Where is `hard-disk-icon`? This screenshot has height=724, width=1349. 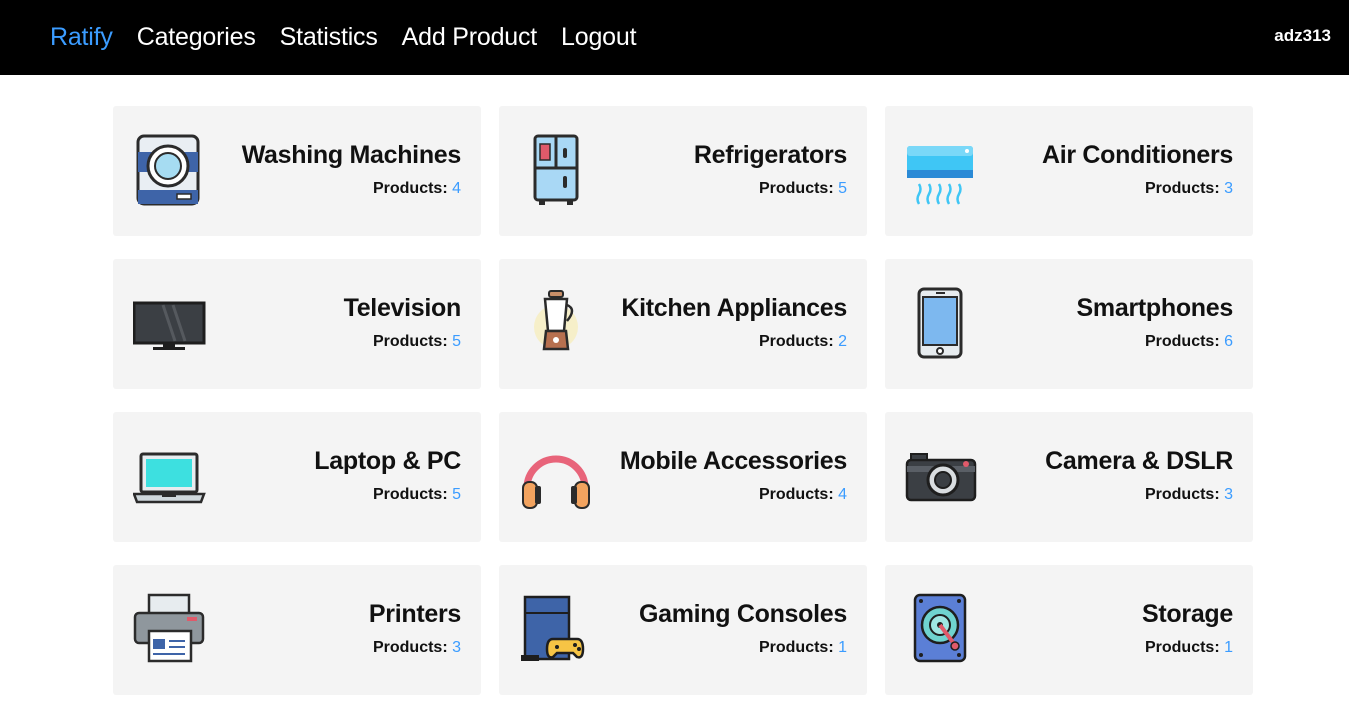 hard-disk-icon is located at coordinates (942, 630).